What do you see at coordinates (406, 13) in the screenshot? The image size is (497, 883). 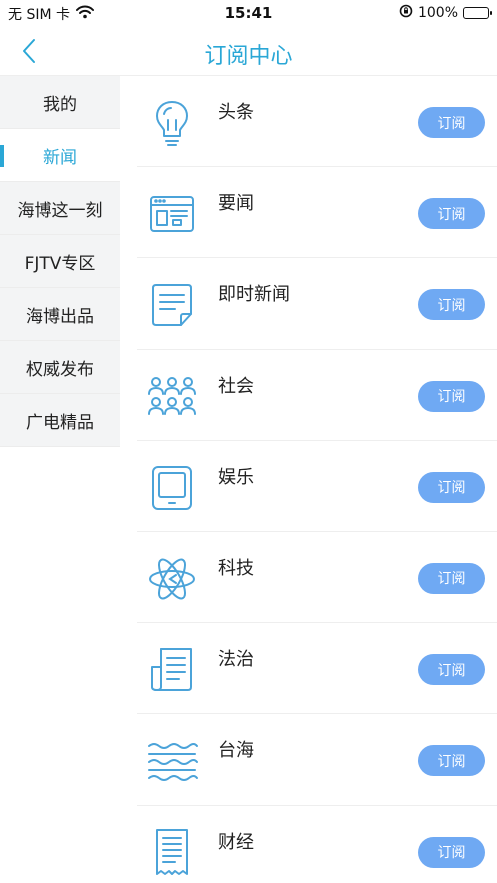 I see `orientation-lock-icon` at bounding box center [406, 13].